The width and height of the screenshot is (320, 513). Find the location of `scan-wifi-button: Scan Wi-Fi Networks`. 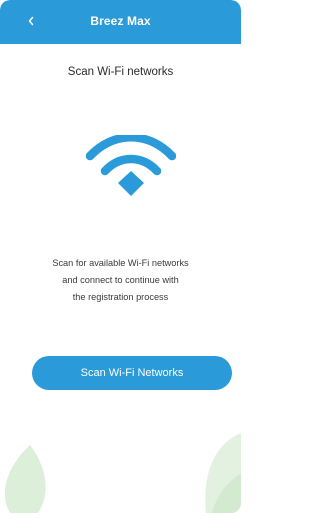

scan-wifi-button: Scan Wi-Fi Networks is located at coordinates (132, 373).